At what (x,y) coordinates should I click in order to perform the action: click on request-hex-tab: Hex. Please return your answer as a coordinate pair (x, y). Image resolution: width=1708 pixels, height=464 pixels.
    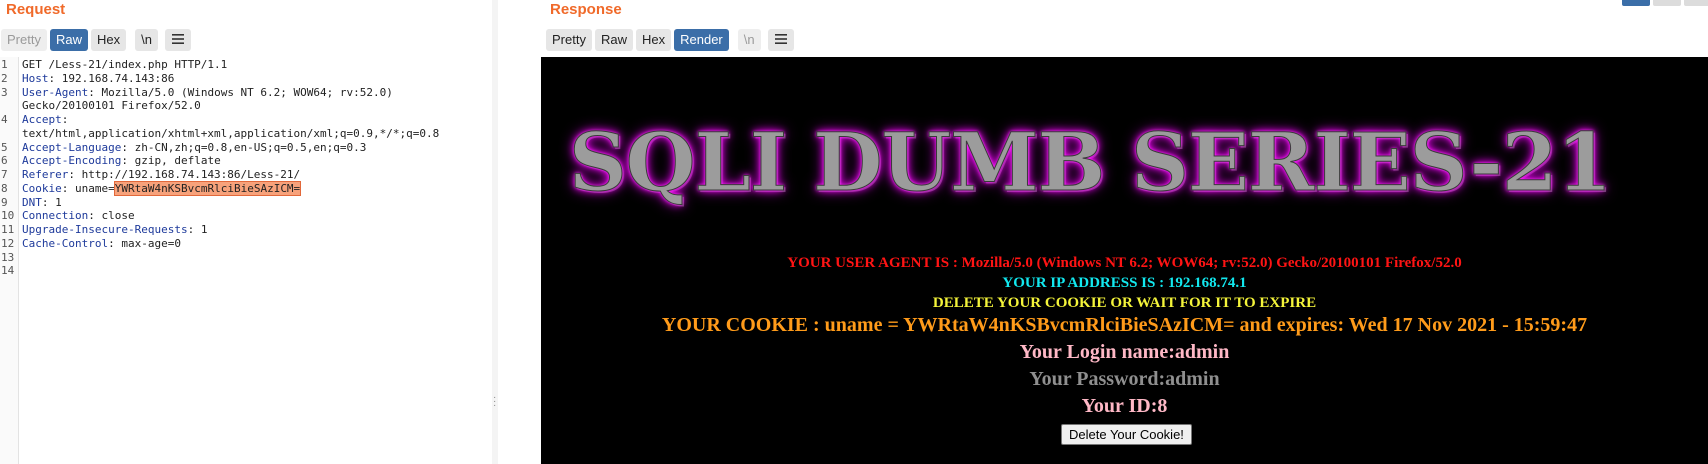
    Looking at the image, I should click on (108, 40).